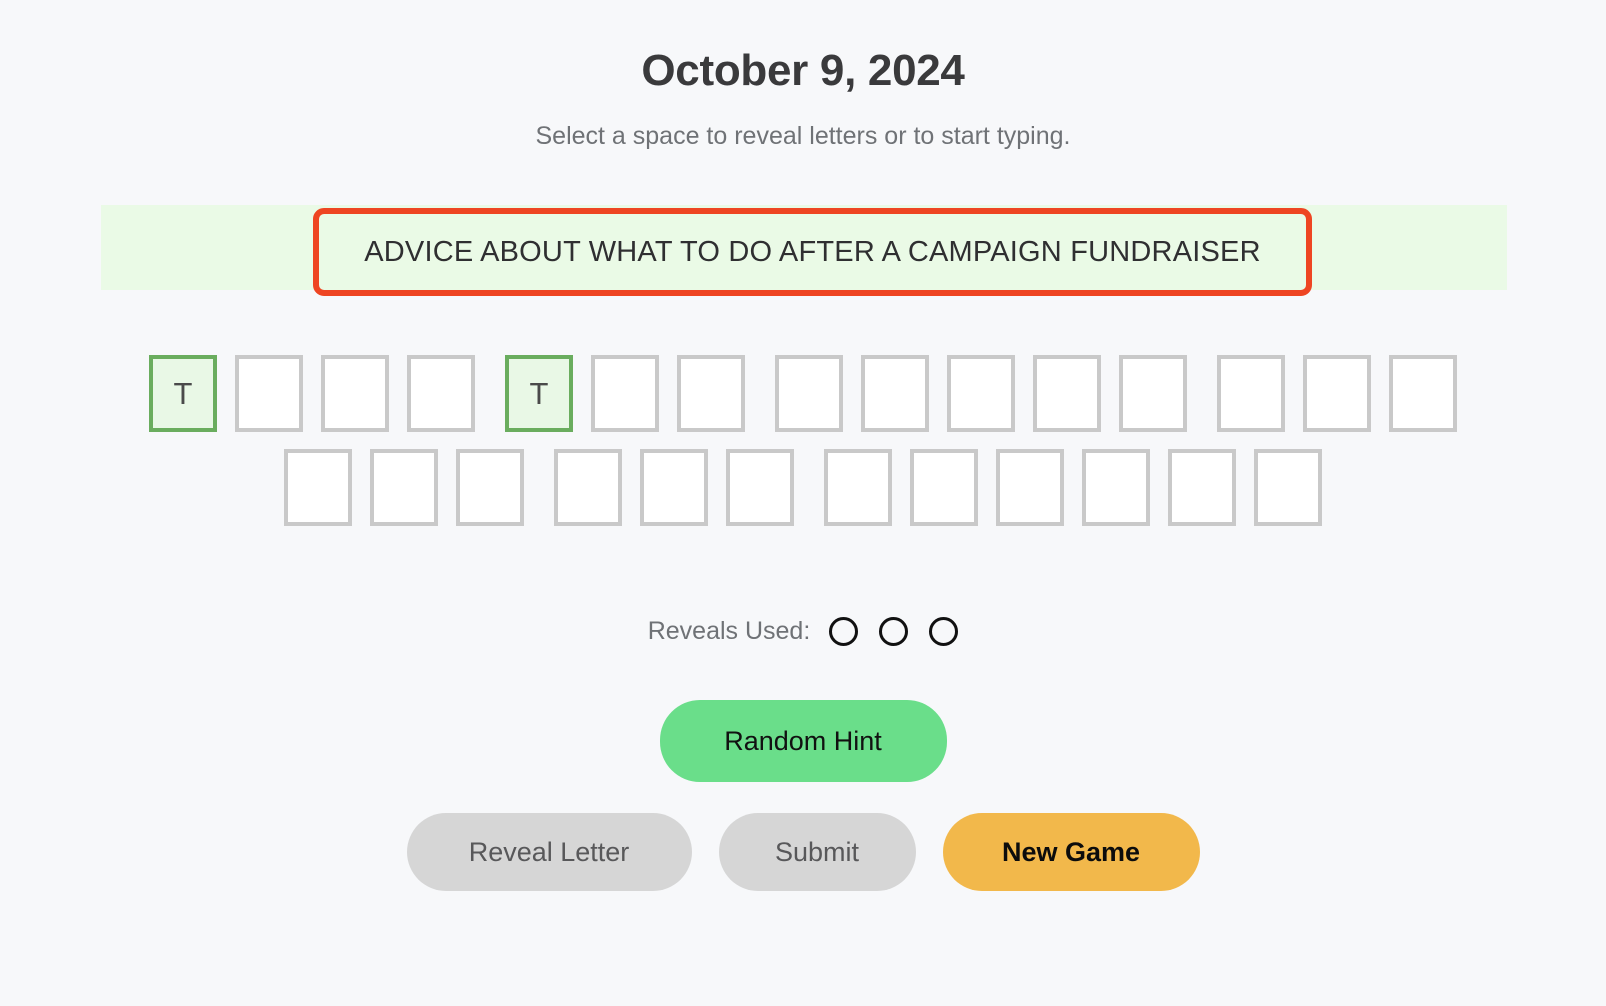 The width and height of the screenshot is (1606, 1006). I want to click on word-row, so click(803, 487).